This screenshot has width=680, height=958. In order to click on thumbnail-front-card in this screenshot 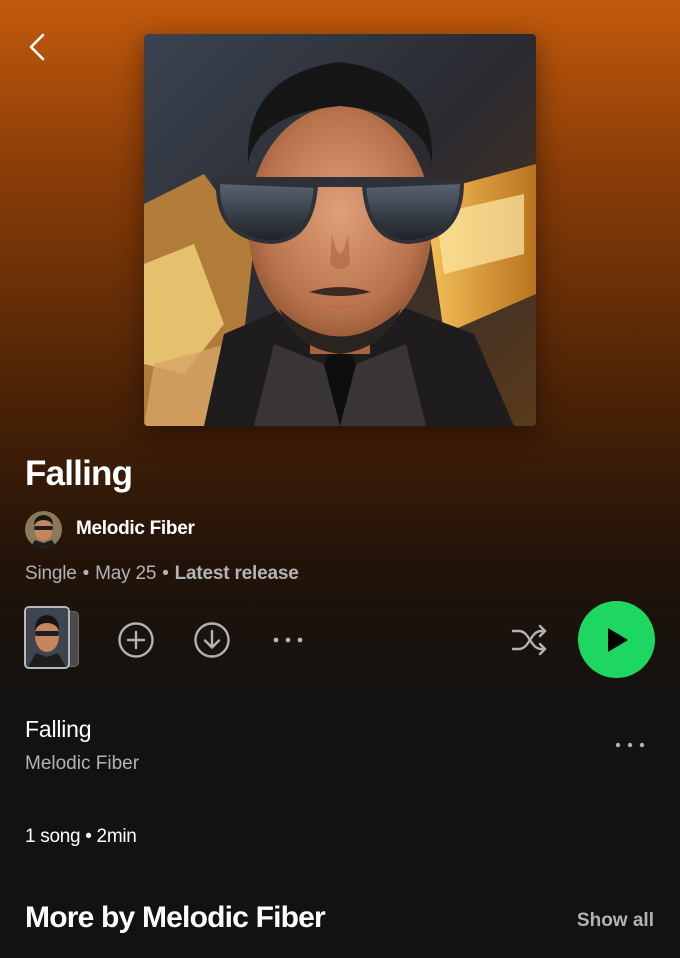, I will do `click(47, 637)`.